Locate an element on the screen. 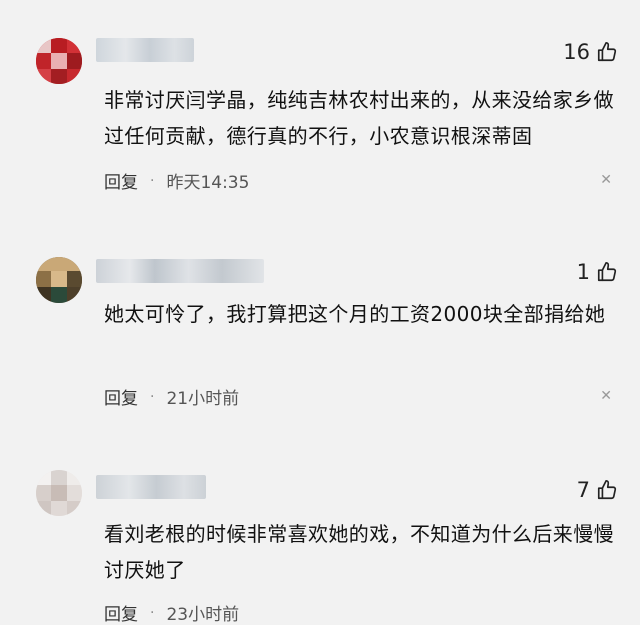  comment-text: 看刘老根的时候非常喜欢她的戏，不知道为什么后来慢慢讨厌她了 is located at coordinates (359, 552).